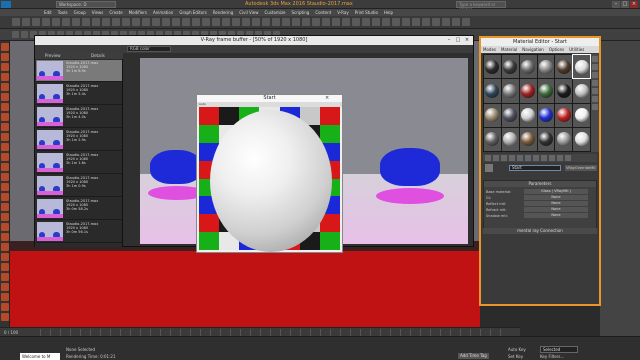 The height and width of the screenshot is (360, 640). I want to click on vfb-maximize-icon: □, so click(458, 40).